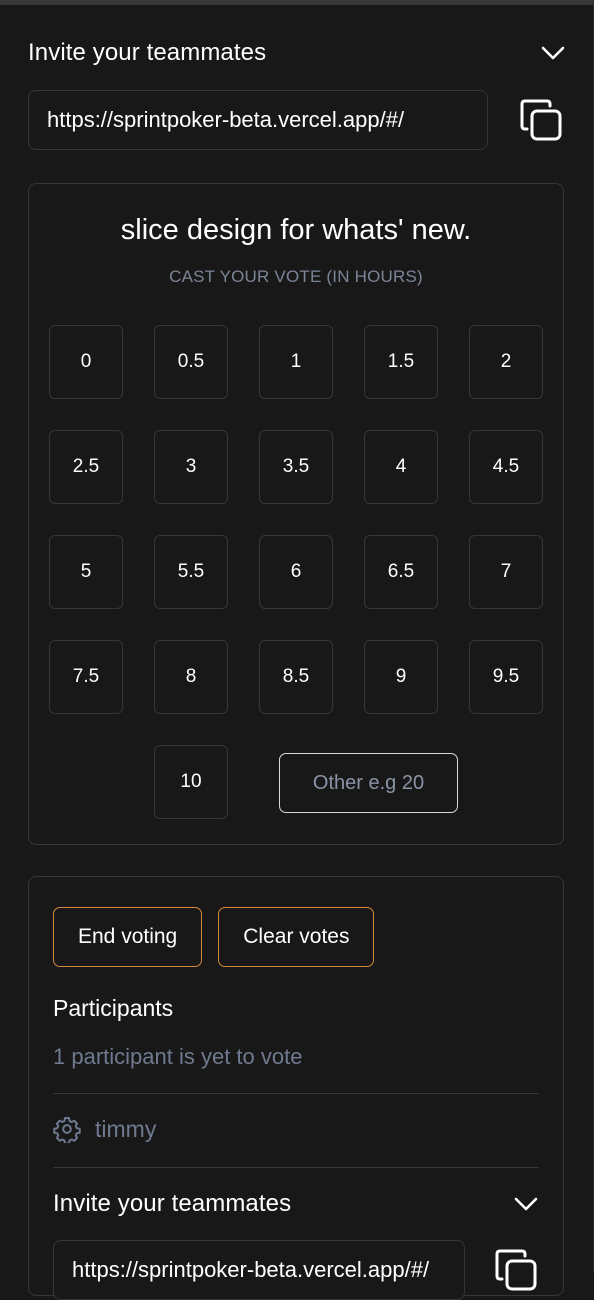 The image size is (594, 1300). Describe the element at coordinates (401, 467) in the screenshot. I see `vote-option-4: 4` at that location.